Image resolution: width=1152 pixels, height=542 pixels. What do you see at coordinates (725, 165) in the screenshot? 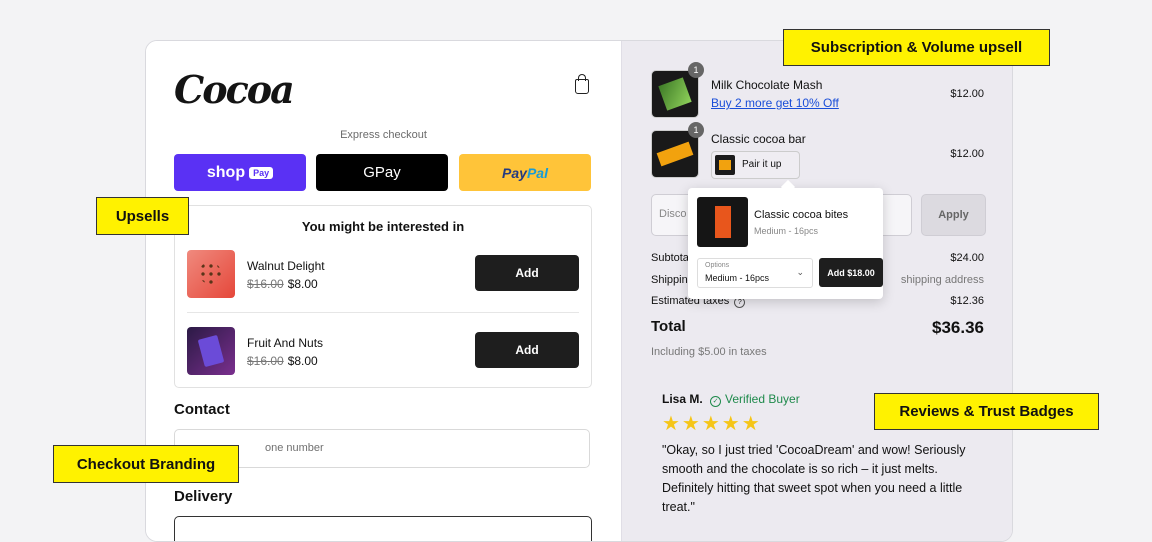
I see `pair-thumbnail` at bounding box center [725, 165].